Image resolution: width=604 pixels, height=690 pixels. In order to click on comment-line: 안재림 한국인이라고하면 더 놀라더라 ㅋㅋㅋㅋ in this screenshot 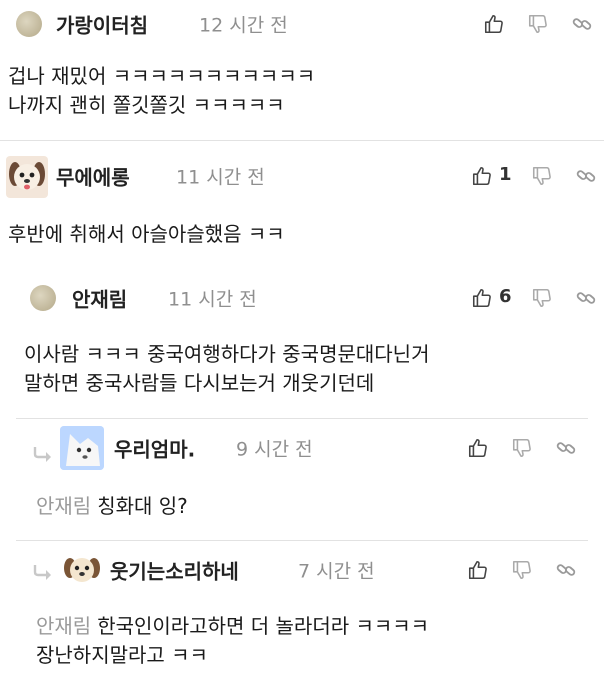, I will do `click(233, 626)`.